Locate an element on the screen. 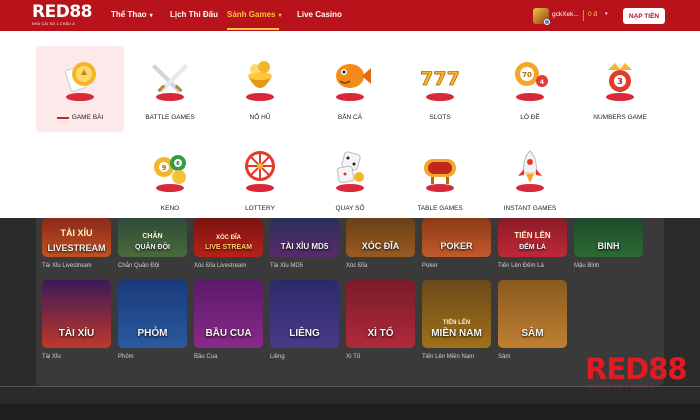  game-thumbnail: TÀI XỈU is located at coordinates (76, 314).